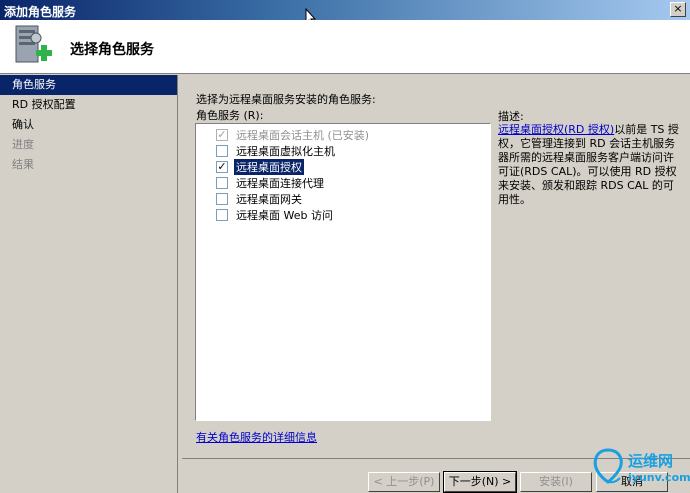 Image resolution: width=690 pixels, height=493 pixels. I want to click on list-item: 远程桌面网关, so click(353, 199).